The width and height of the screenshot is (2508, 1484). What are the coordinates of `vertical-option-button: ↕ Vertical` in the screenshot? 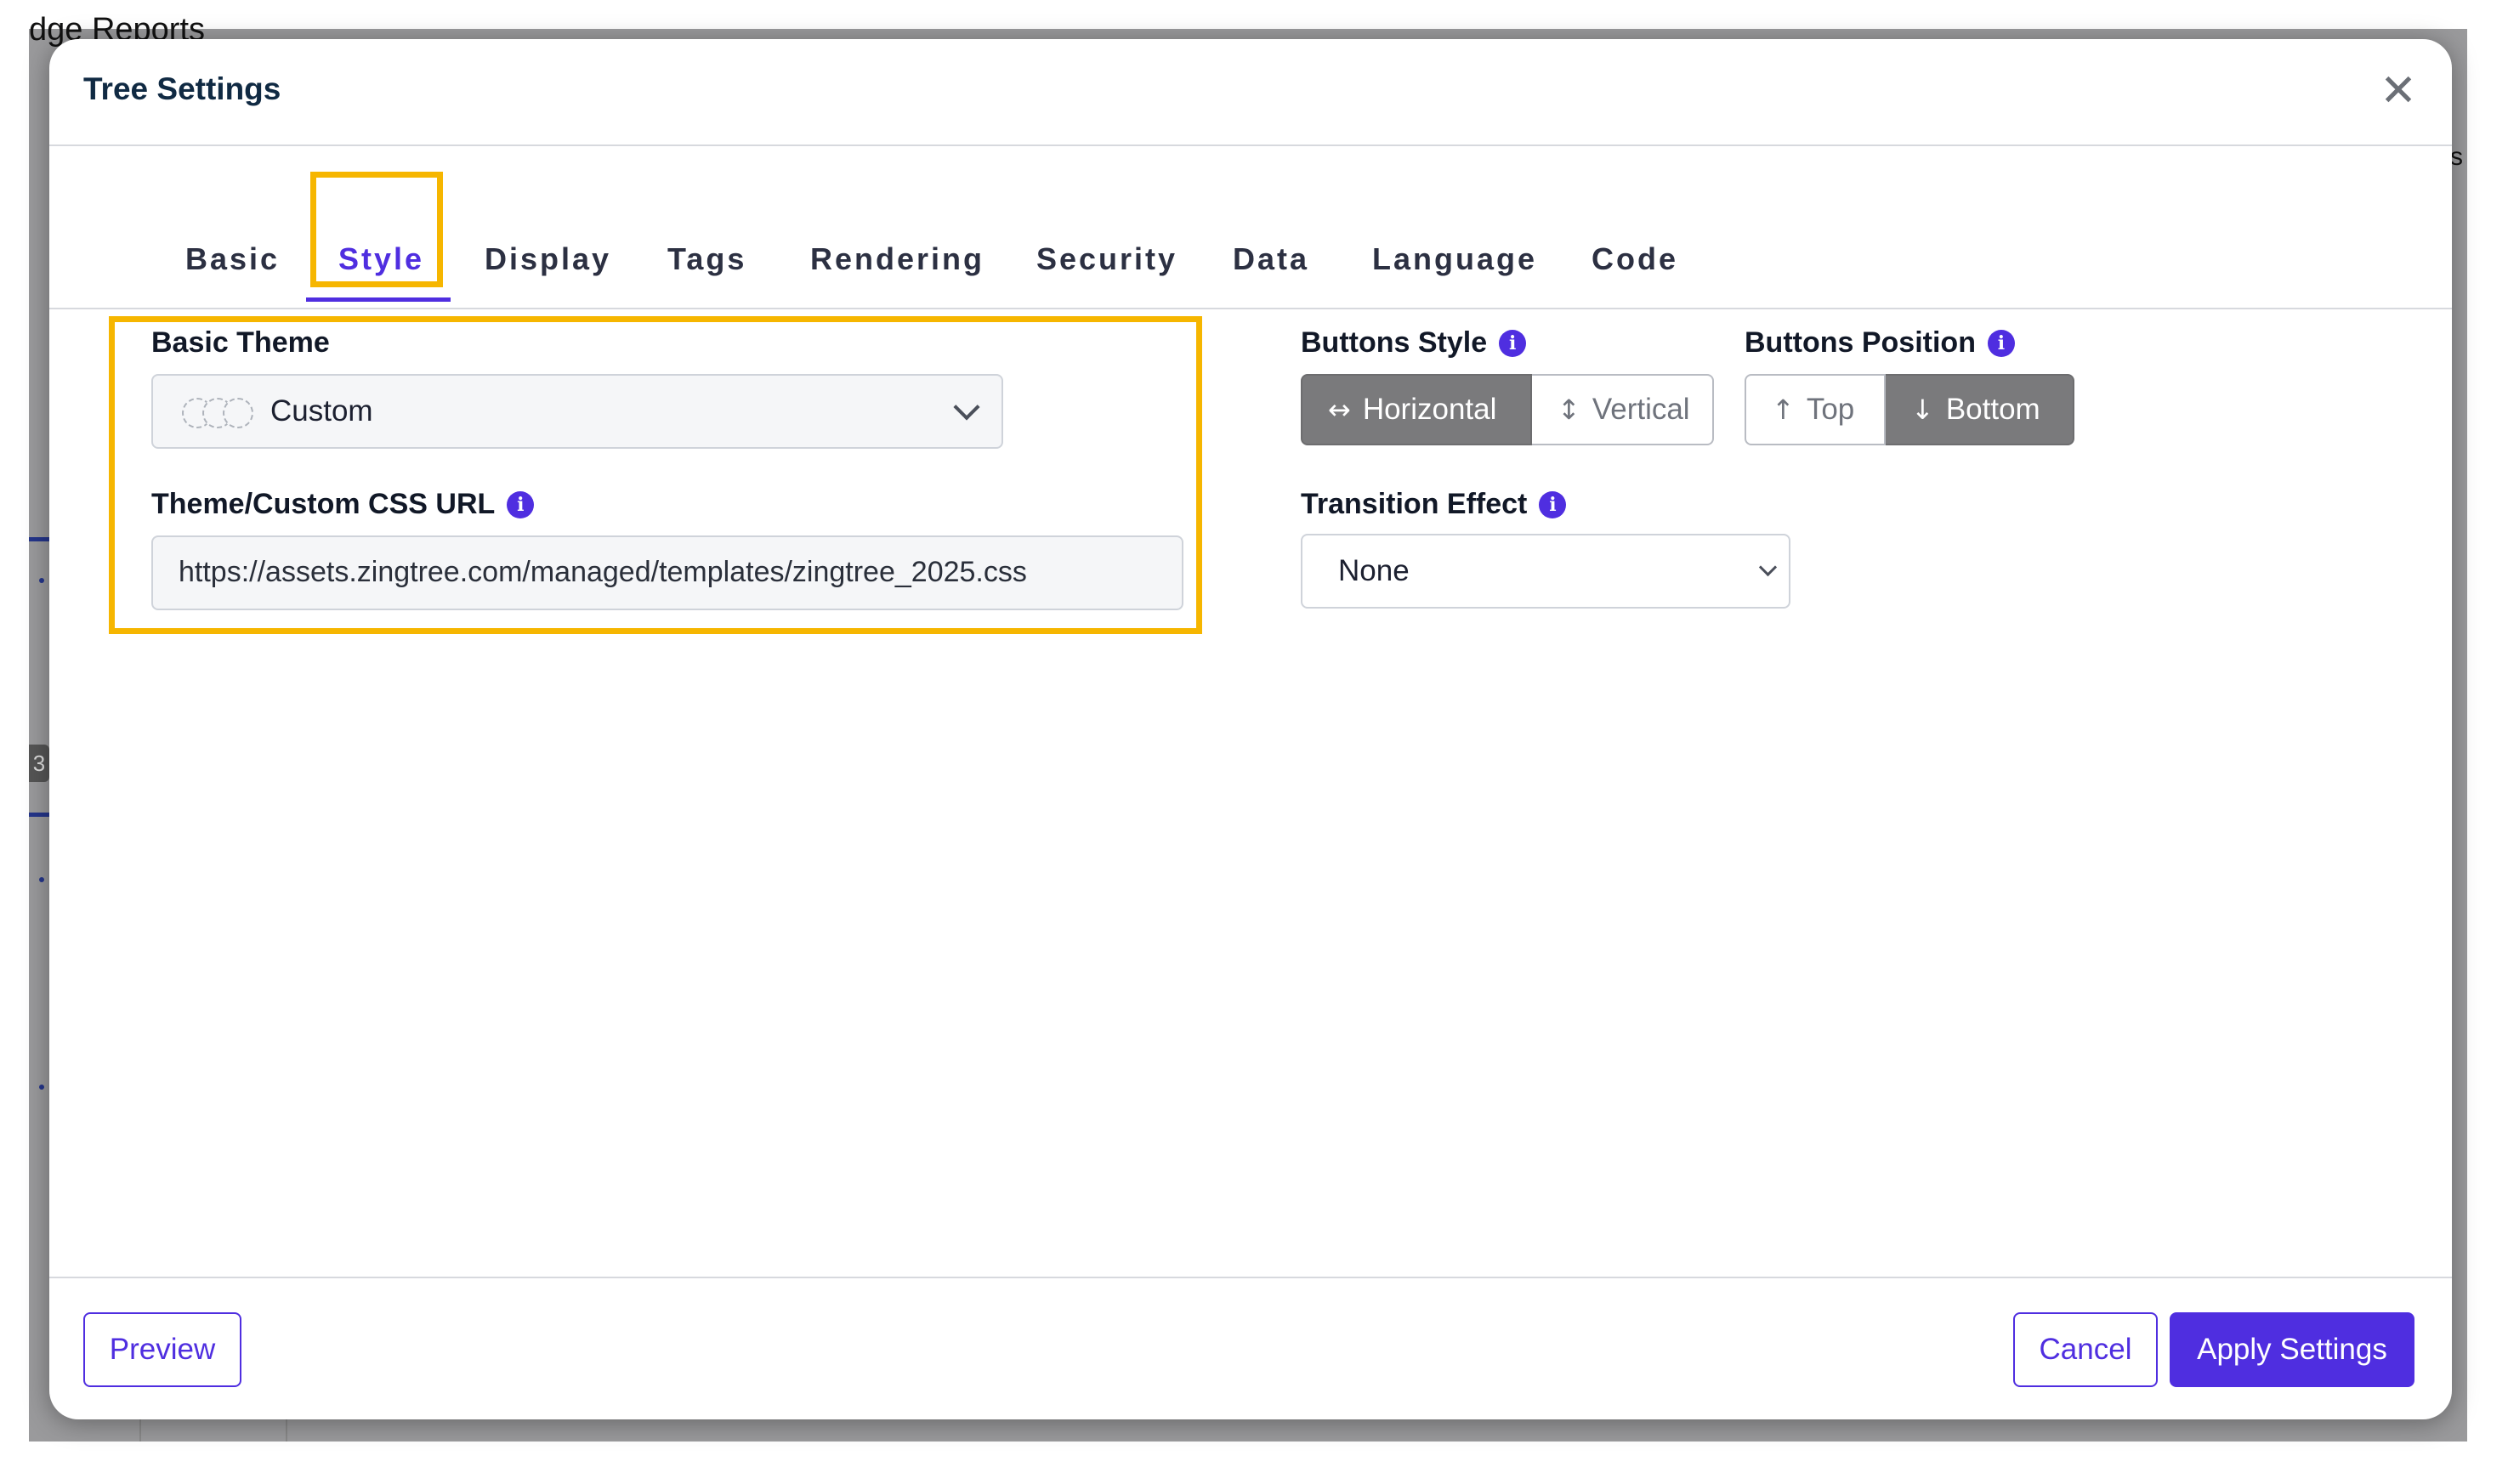 It's located at (1623, 409).